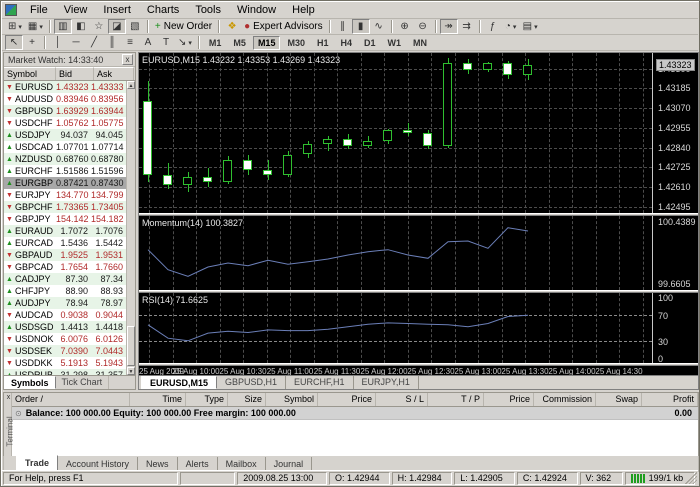  Describe the element at coordinates (691, 478) in the screenshot. I see `resize-grip` at that location.